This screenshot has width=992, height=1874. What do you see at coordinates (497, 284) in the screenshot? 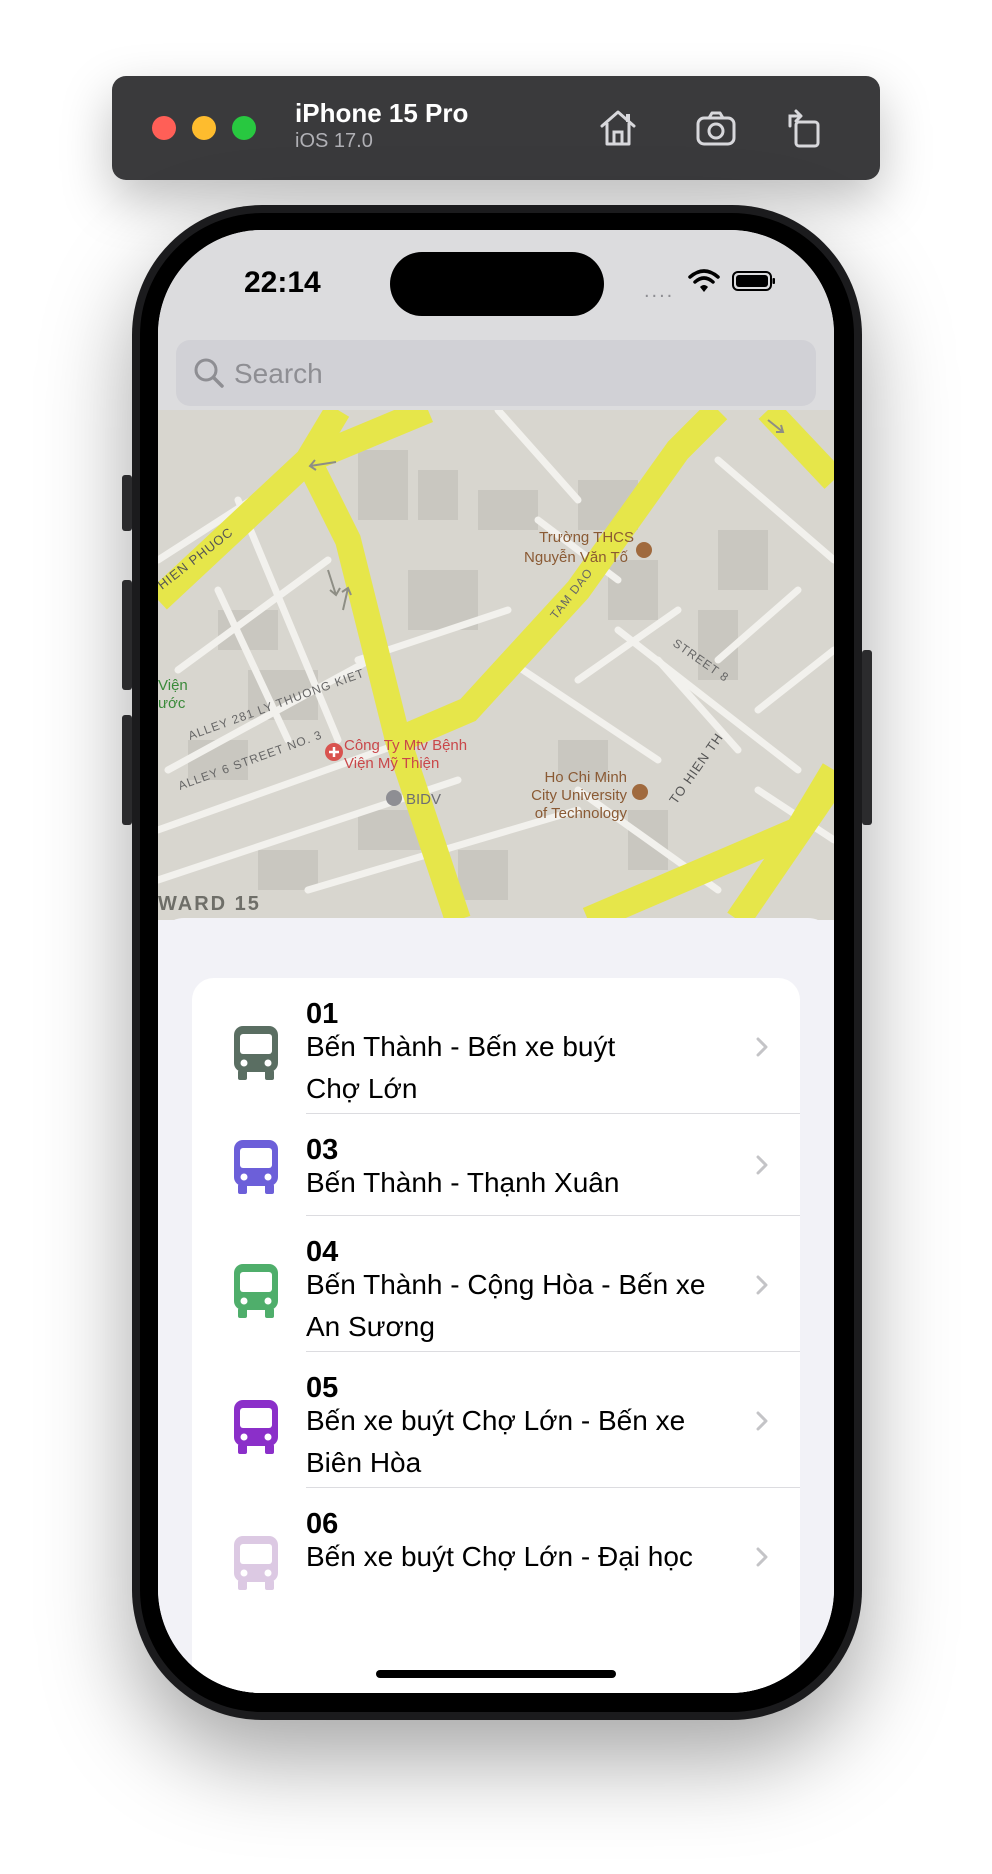
I see `dynamic-island` at bounding box center [497, 284].